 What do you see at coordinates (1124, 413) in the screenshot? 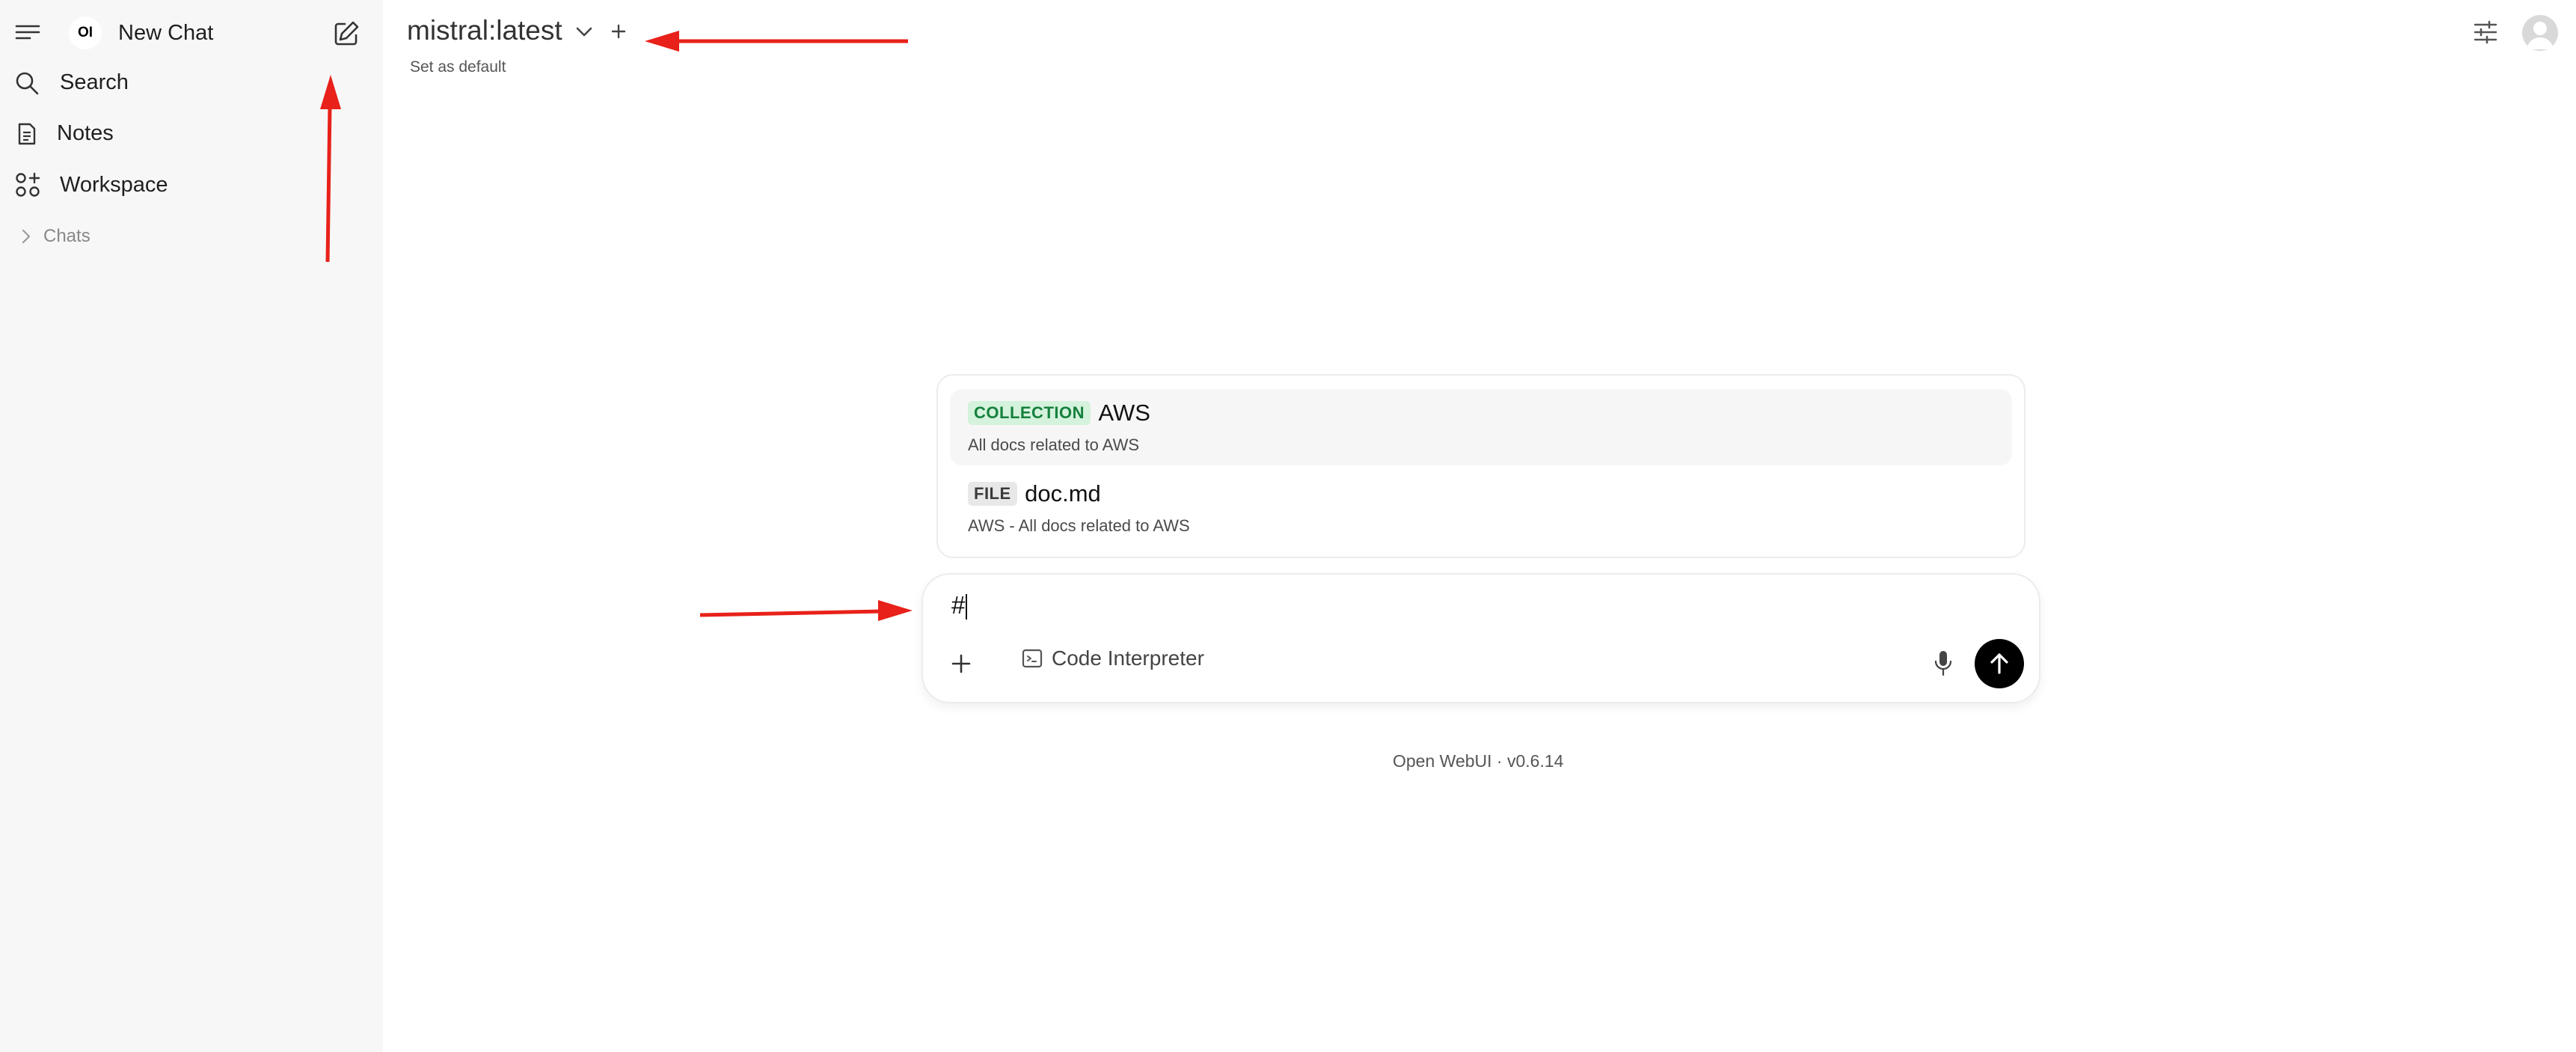
I see `item-name: AWS` at bounding box center [1124, 413].